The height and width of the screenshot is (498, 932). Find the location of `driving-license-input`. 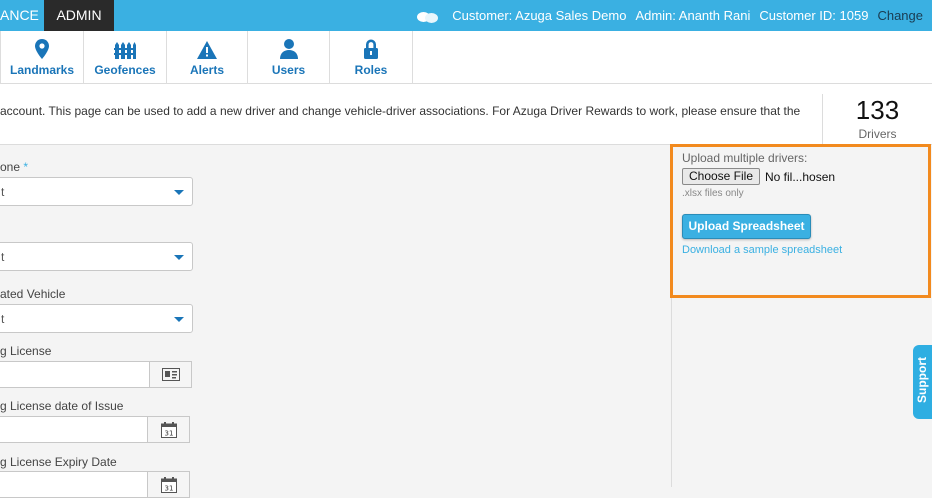

driving-license-input is located at coordinates (75, 374).